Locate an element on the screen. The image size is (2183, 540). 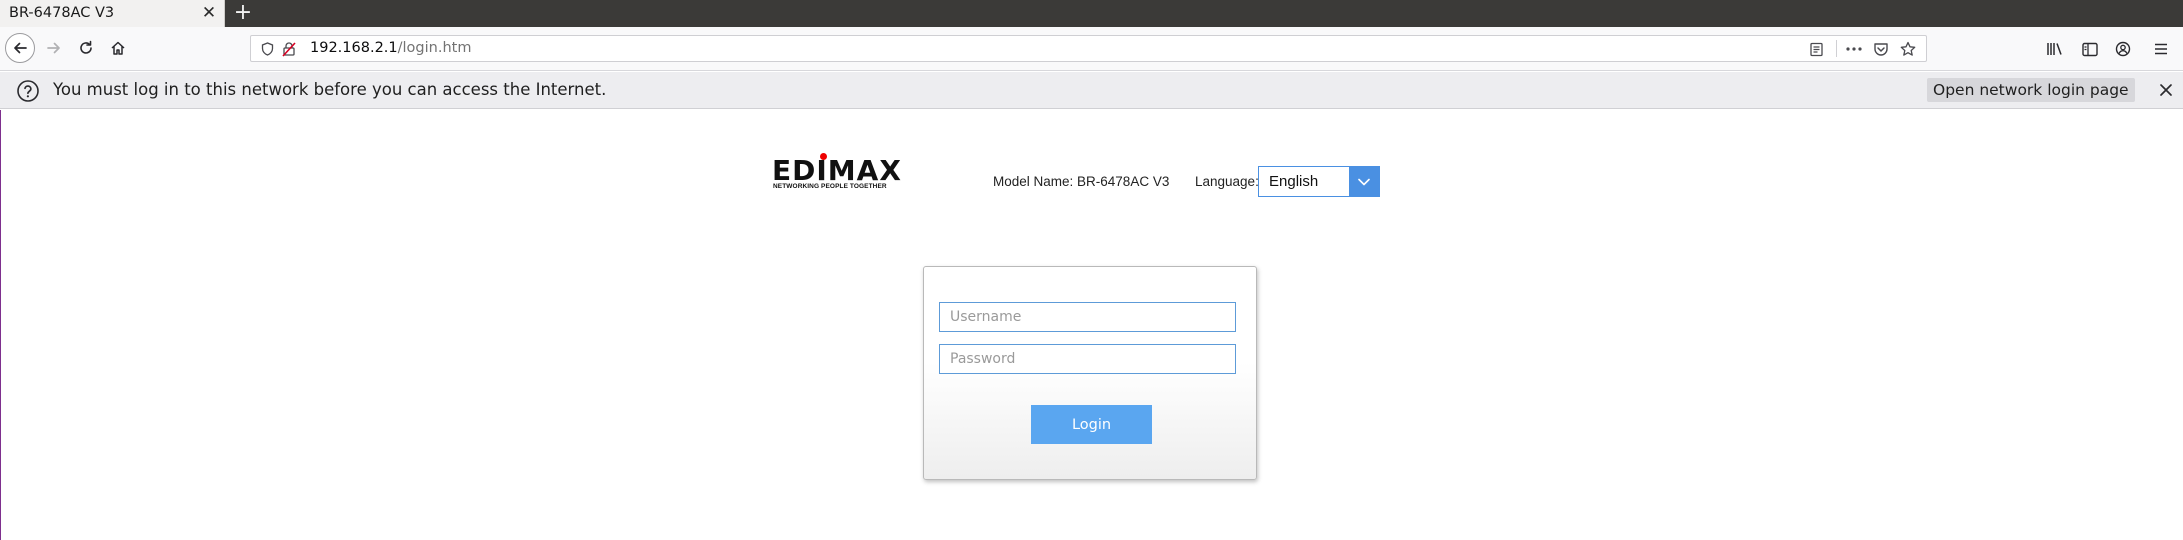
logo-wordmark: EDIMAX is located at coordinates (837, 170).